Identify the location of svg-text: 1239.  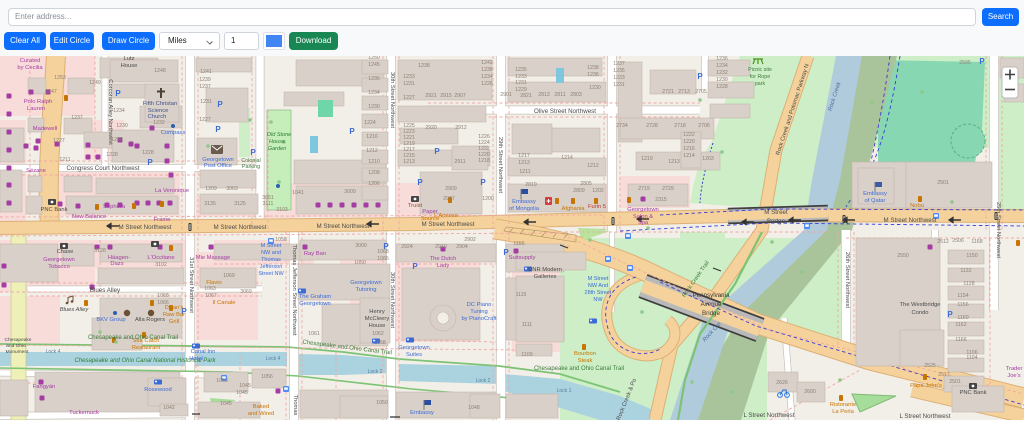
(205, 80).